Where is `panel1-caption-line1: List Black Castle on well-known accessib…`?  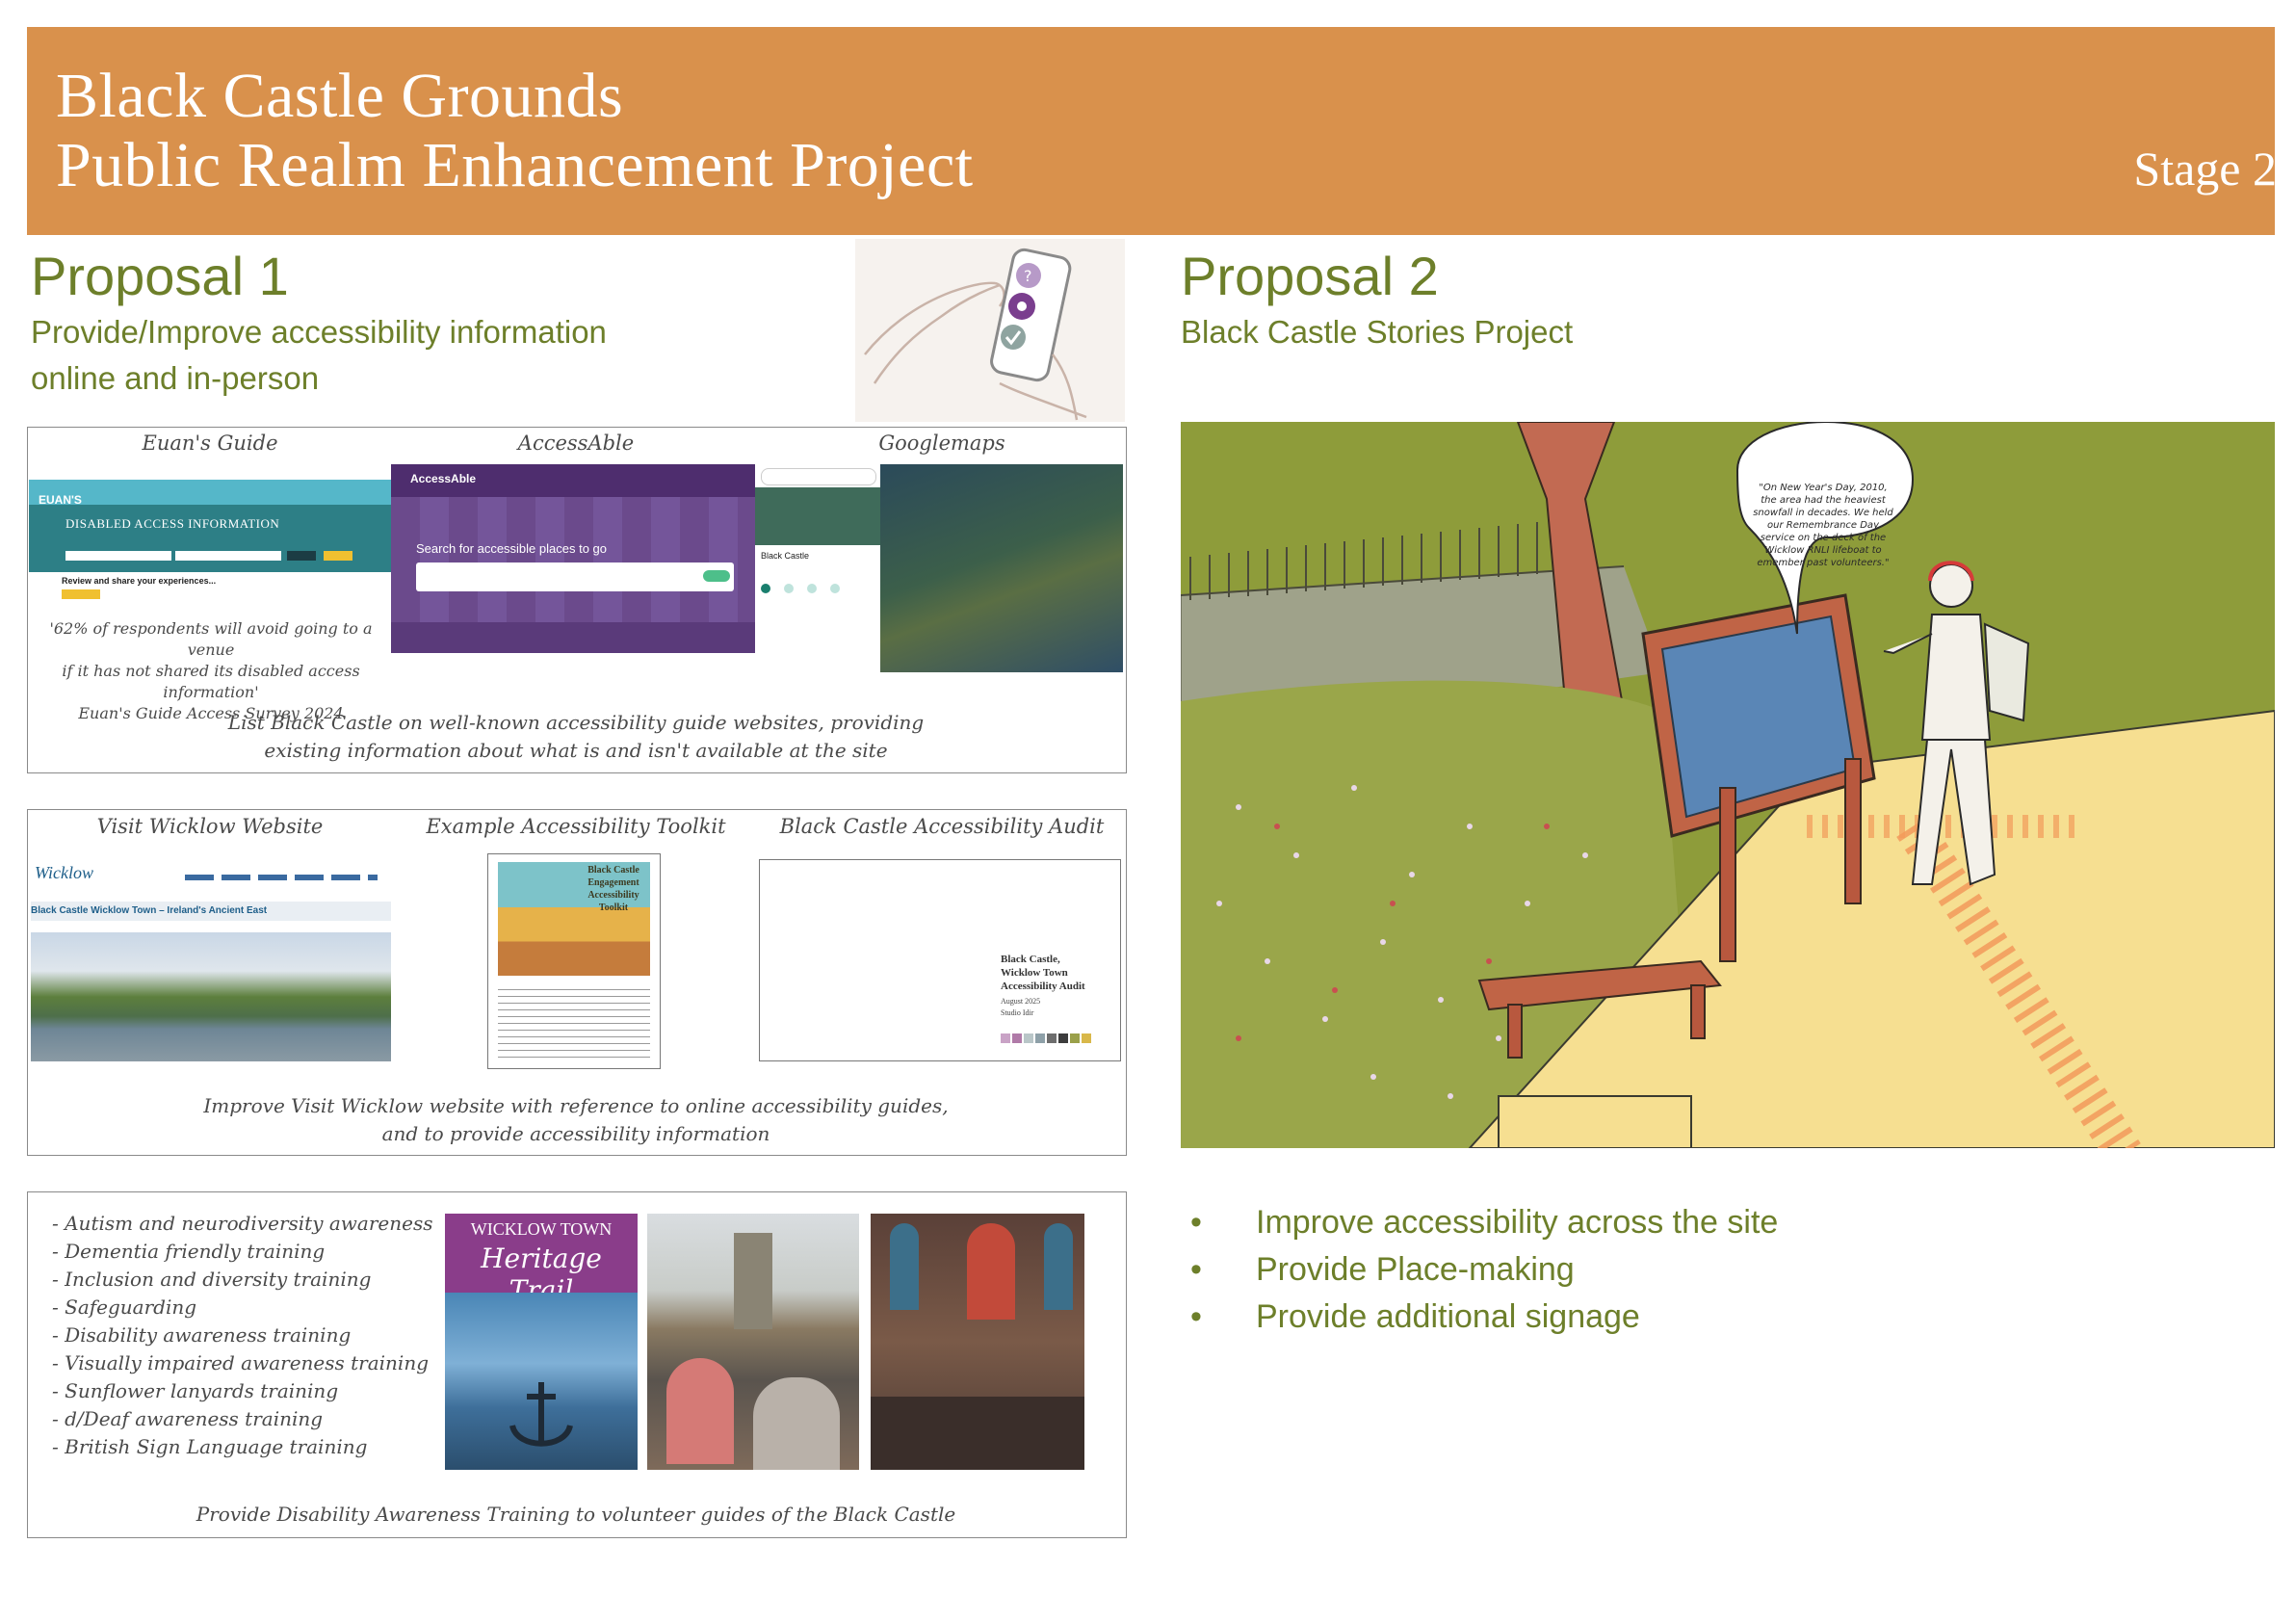
panel1-caption-line1: List Black Castle on well-known accessib… is located at coordinates (576, 722).